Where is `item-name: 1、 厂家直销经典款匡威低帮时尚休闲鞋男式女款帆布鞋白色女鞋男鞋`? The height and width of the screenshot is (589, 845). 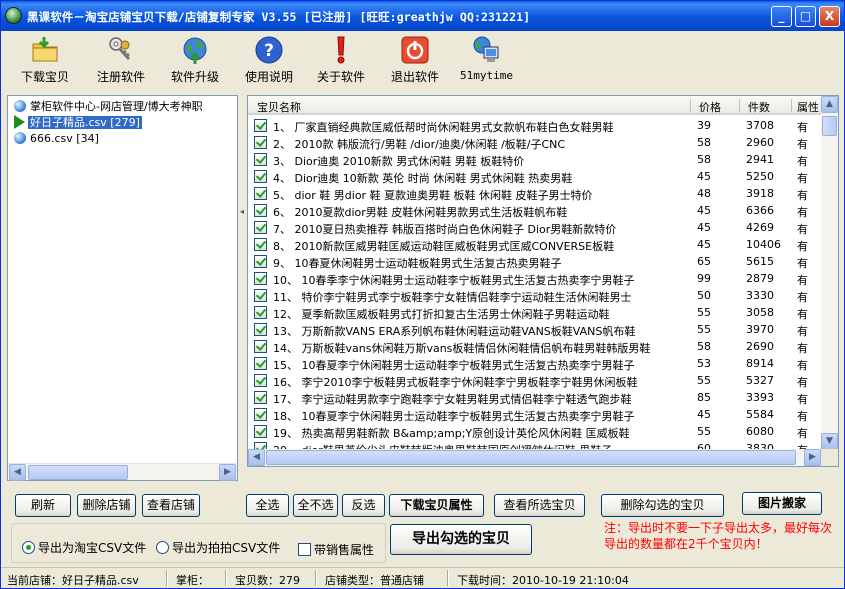
item-name: 1、 厂家直销经典款匡威低帮时尚休闲鞋男式女款帆布鞋白色女鞋男鞋 is located at coordinates (443, 127).